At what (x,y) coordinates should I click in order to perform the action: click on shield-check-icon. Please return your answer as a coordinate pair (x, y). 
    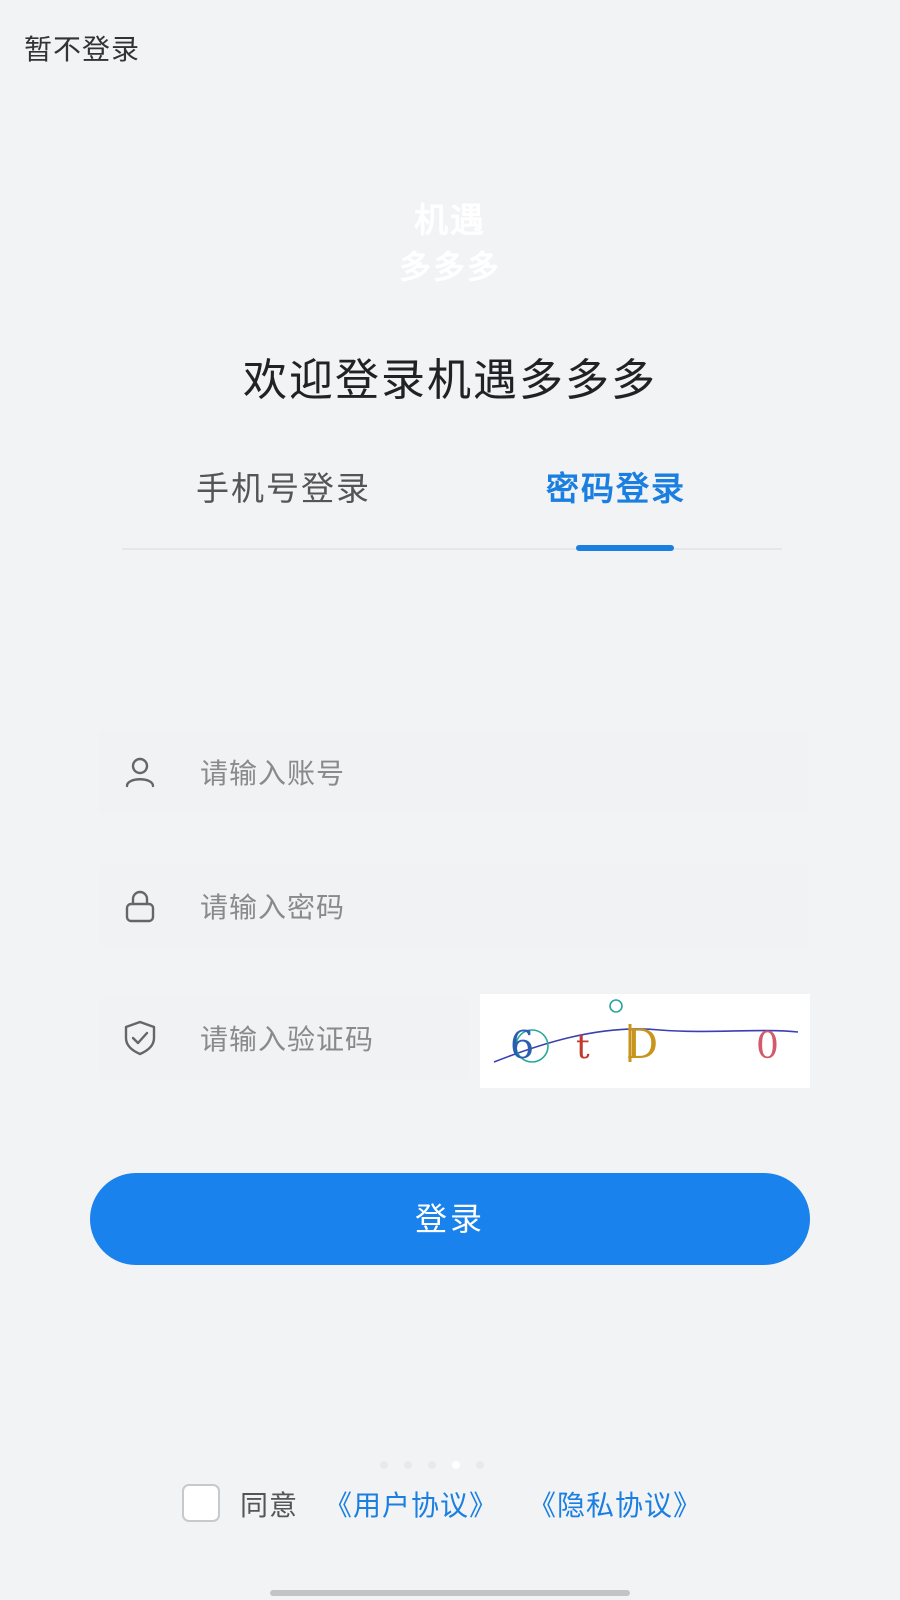
    Looking at the image, I should click on (140, 1038).